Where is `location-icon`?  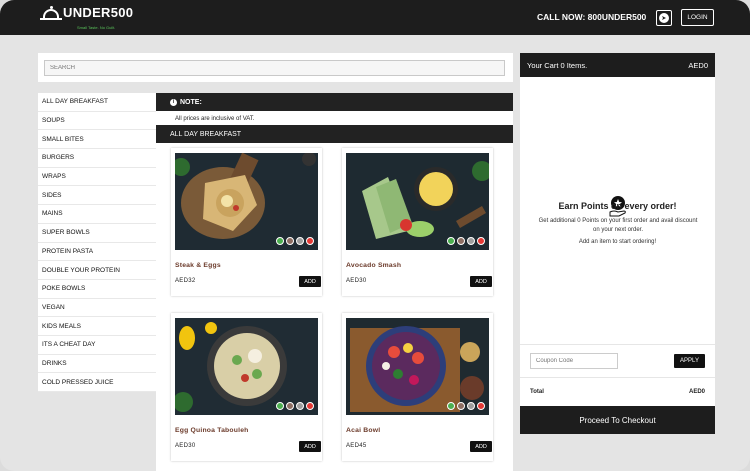
location-icon is located at coordinates (664, 18).